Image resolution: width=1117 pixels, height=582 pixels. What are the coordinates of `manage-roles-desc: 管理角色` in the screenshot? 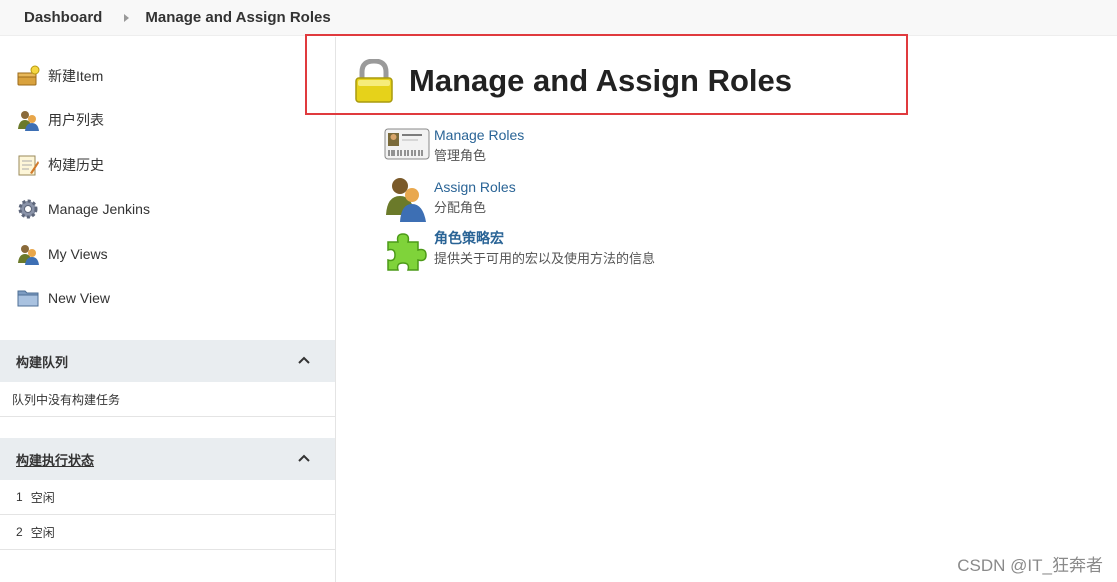 It's located at (460, 155).